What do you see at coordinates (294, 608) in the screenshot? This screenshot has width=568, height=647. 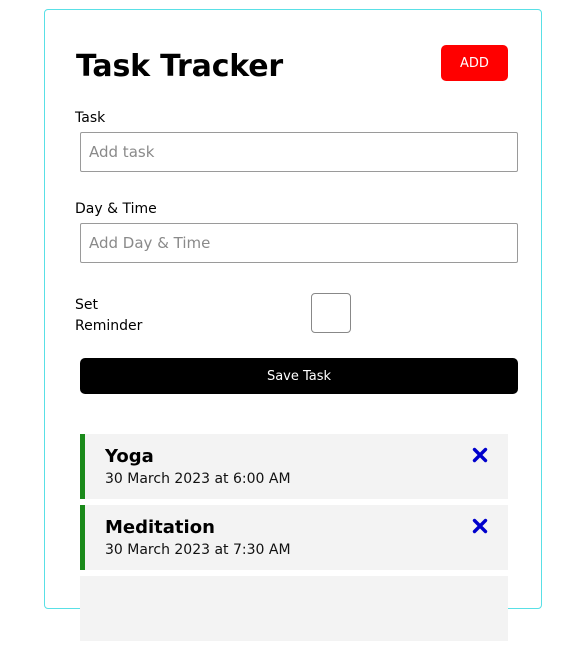 I see `task-item-partial` at bounding box center [294, 608].